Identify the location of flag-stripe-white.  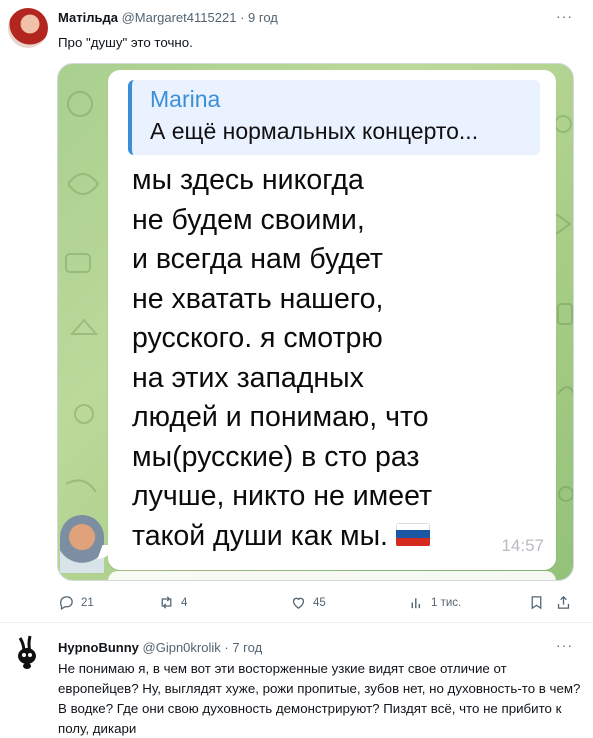
(412, 526).